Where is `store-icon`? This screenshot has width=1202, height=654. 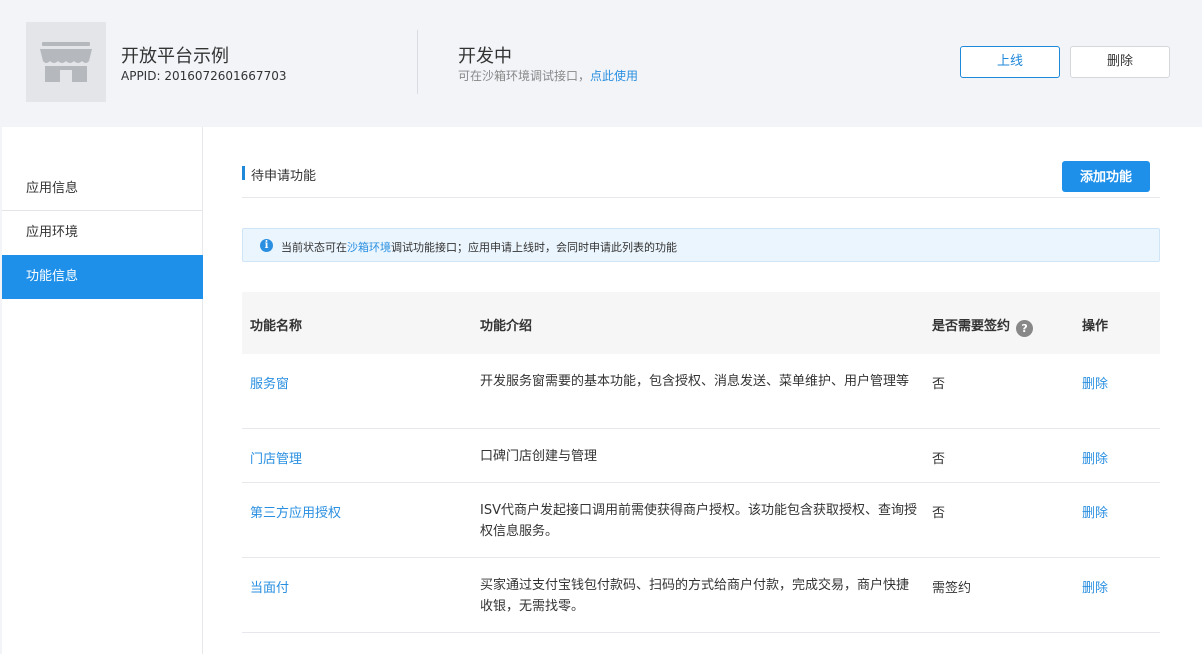
store-icon is located at coordinates (66, 62).